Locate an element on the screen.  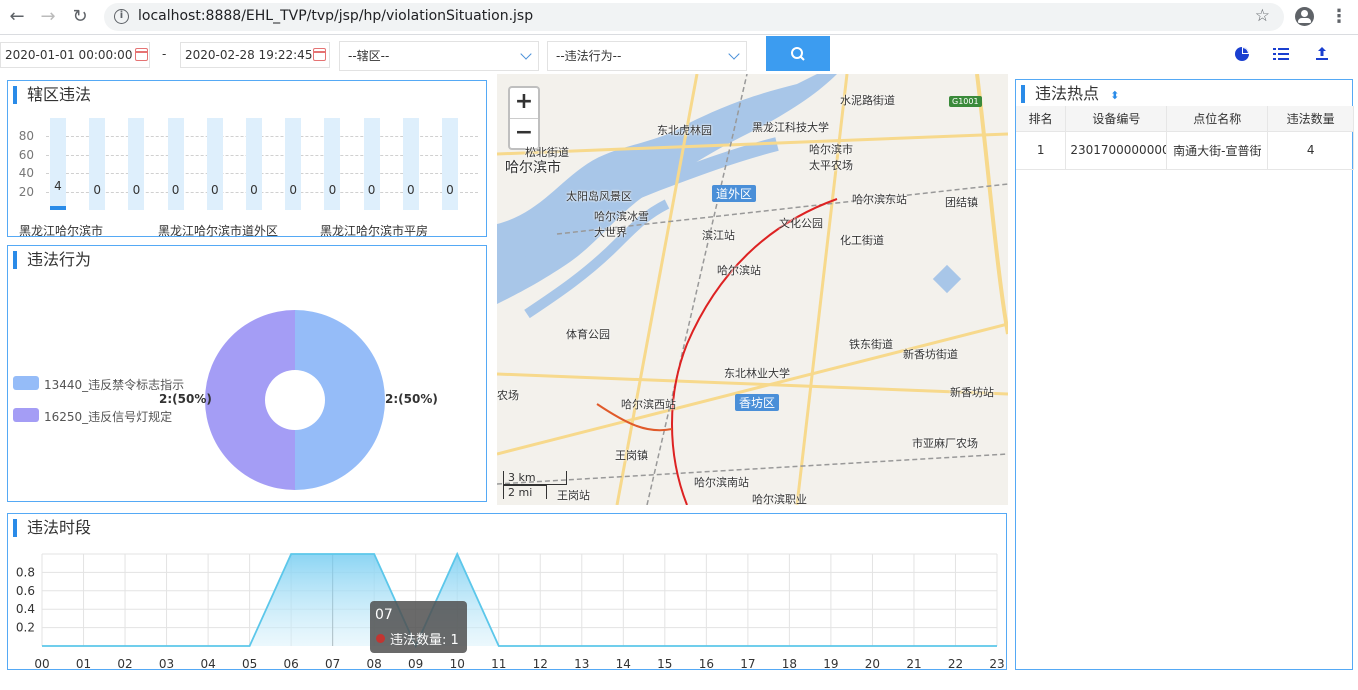
table-row: 1 23017000000001 南通大街-宣普街 4 is located at coordinates (1185, 150).